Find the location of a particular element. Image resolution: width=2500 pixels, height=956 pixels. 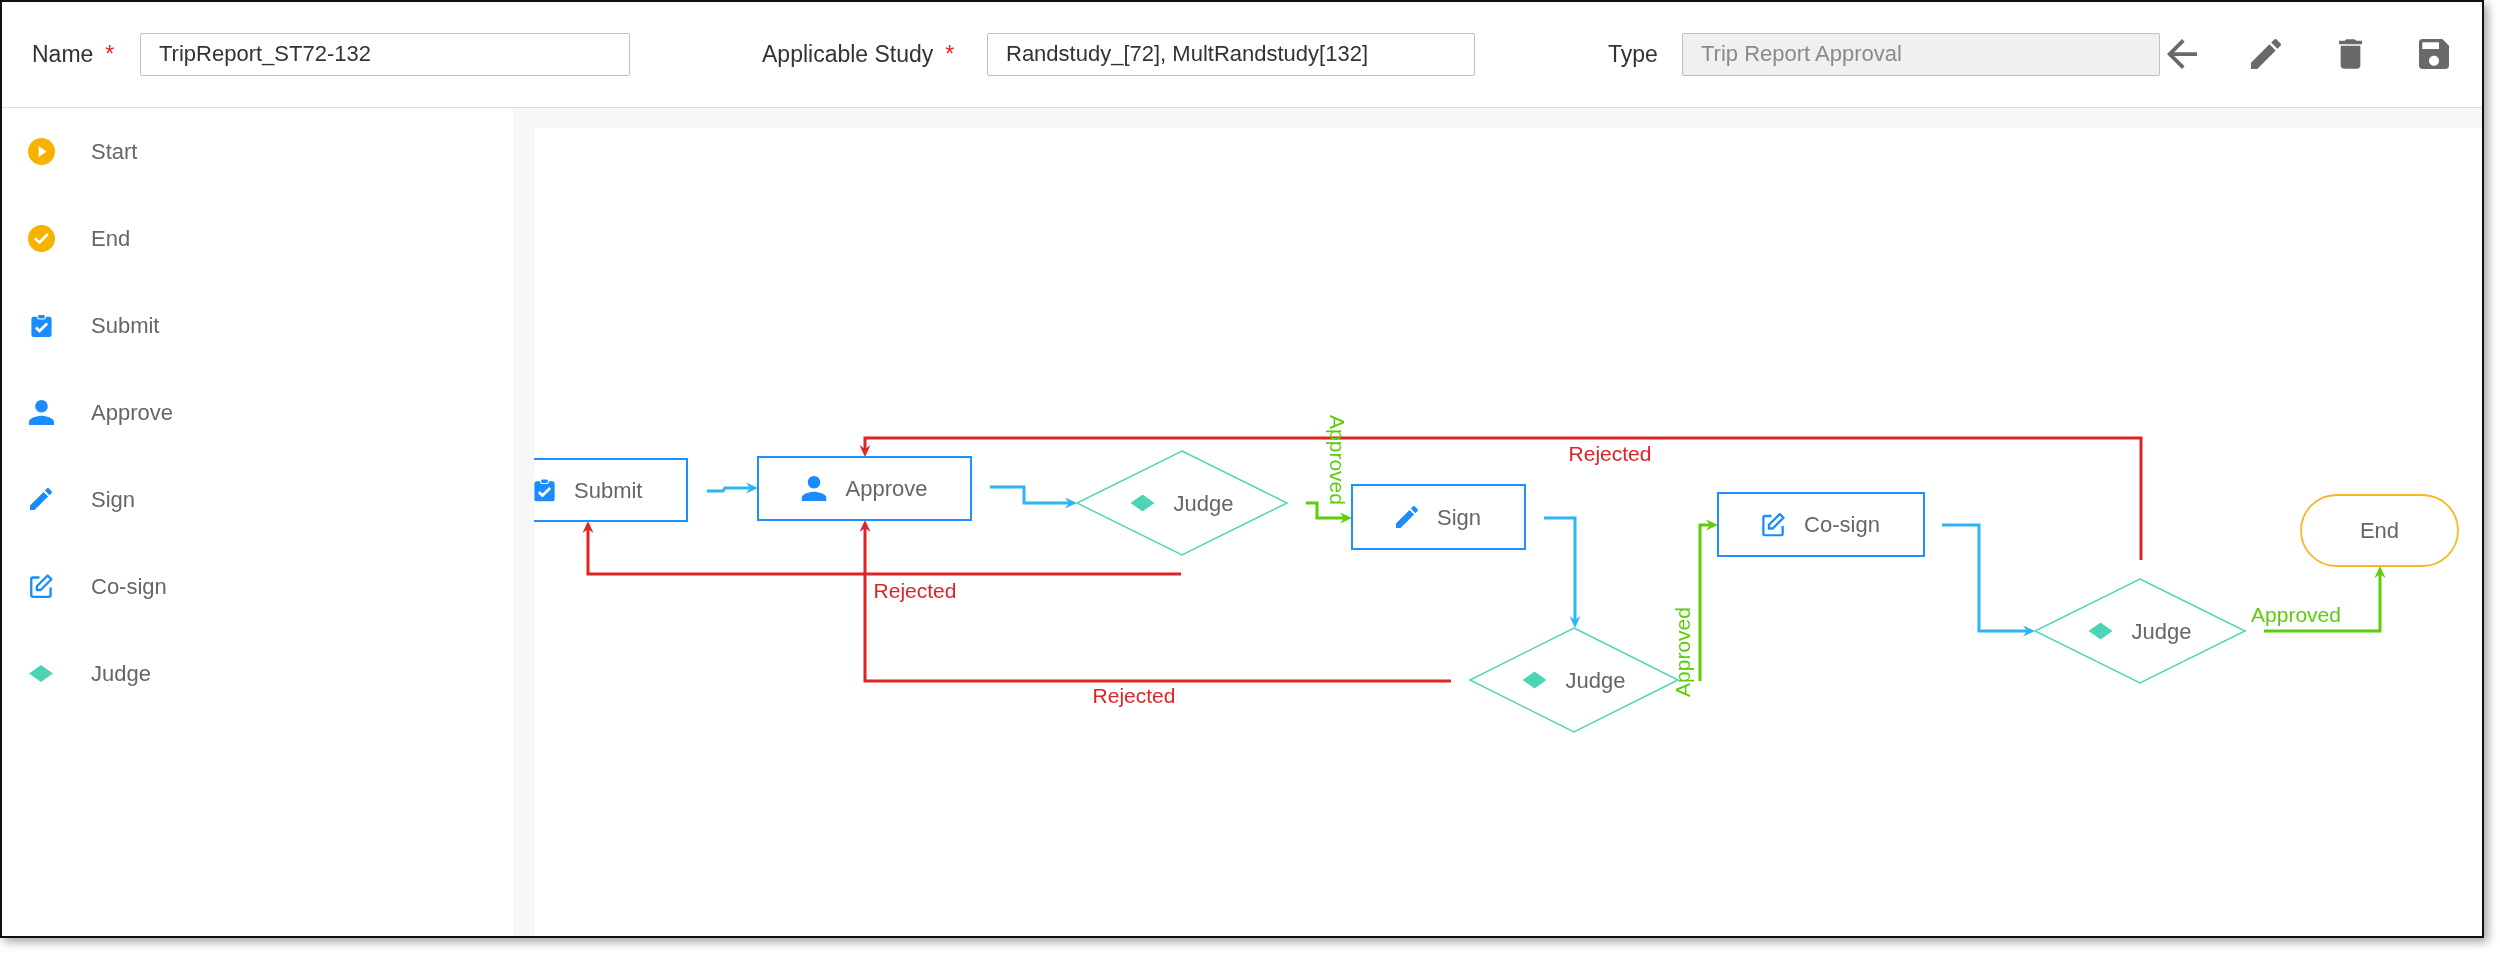

trash-icon is located at coordinates (2350, 54).